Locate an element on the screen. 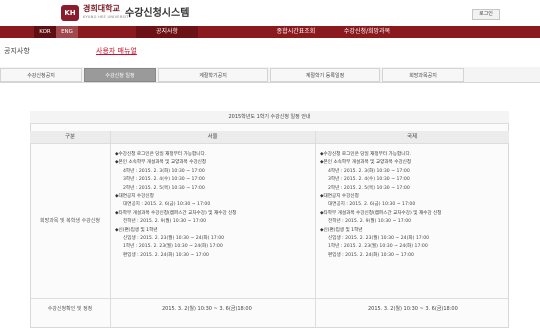  column-header-category: 구분 is located at coordinates (70, 137).